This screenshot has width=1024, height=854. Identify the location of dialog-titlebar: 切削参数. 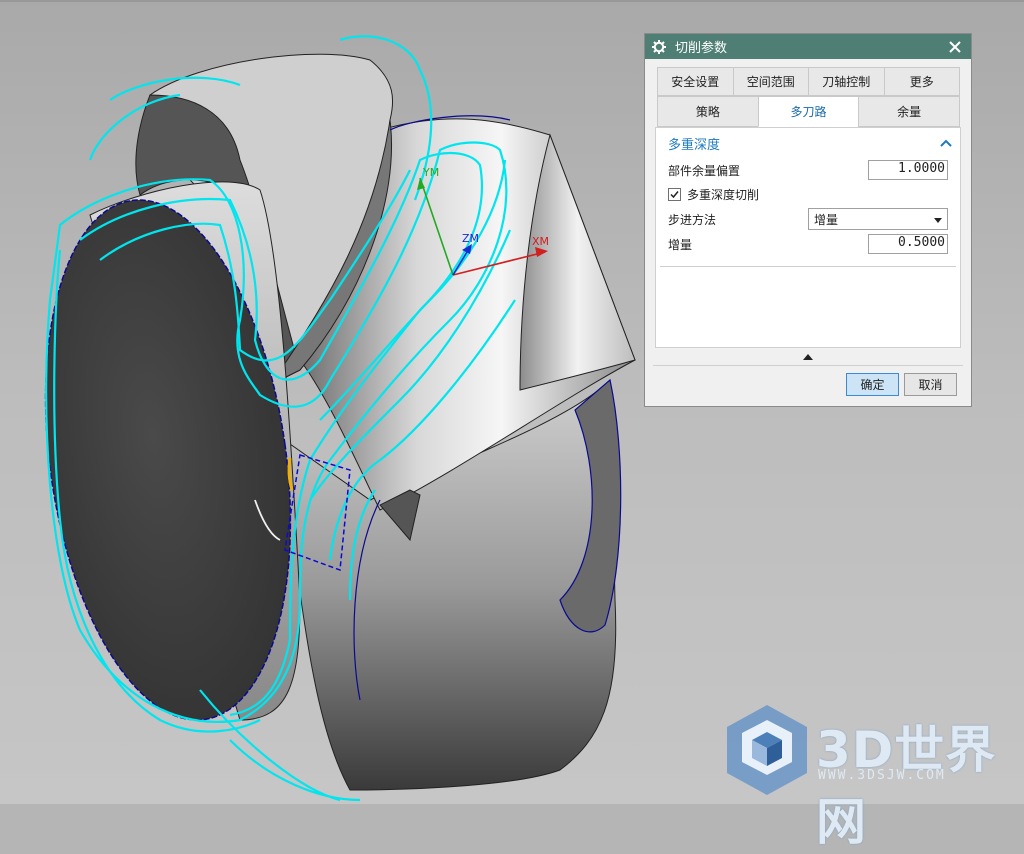
(808, 46).